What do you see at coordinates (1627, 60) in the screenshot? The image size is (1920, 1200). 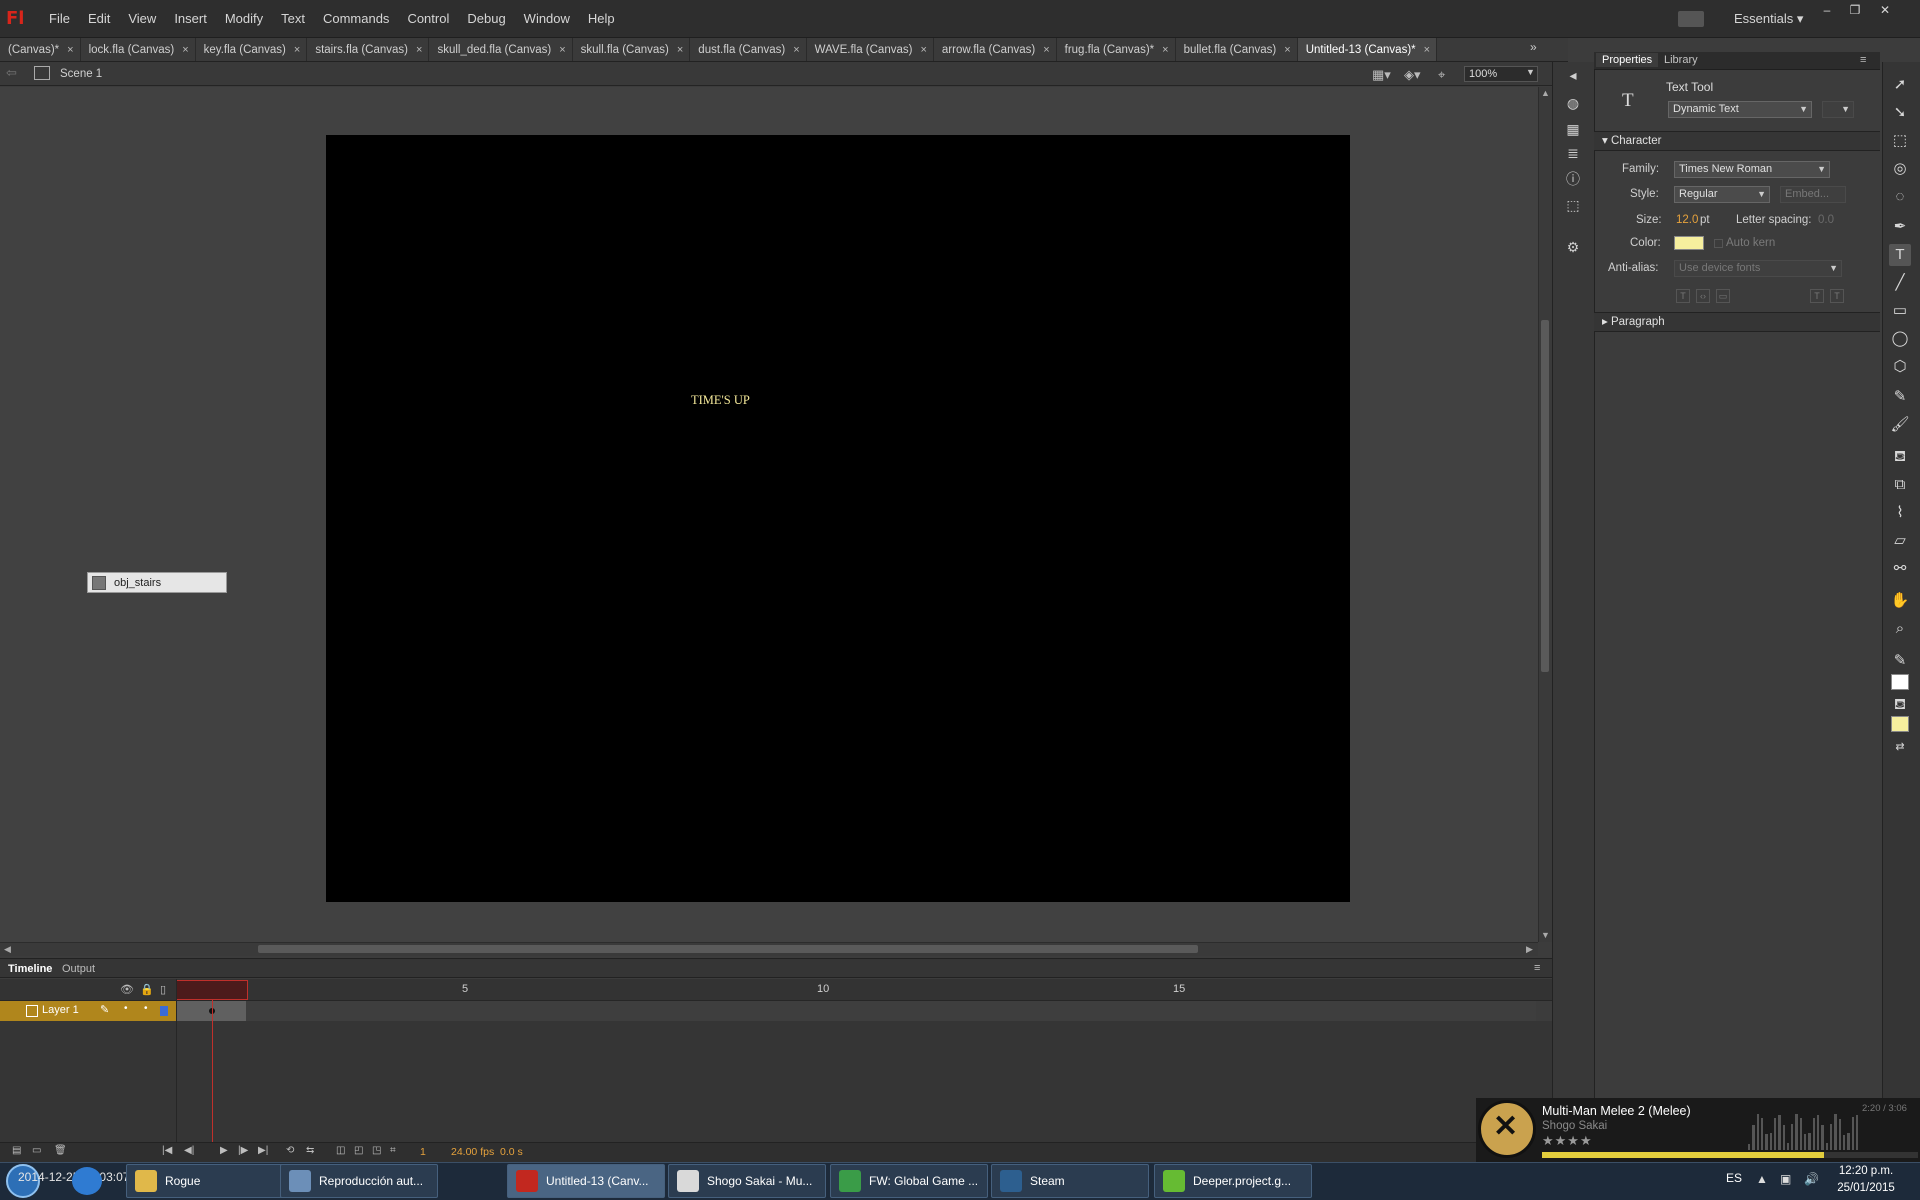 I see `tab-properties: Properties` at bounding box center [1627, 60].